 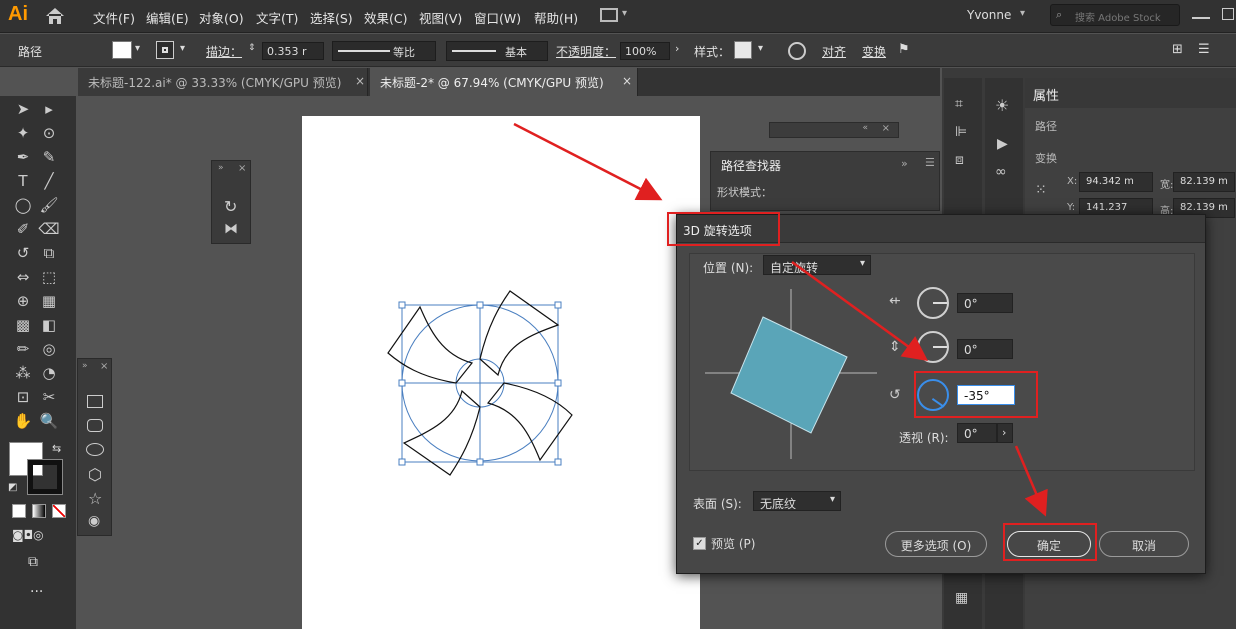 I want to click on home-icon, so click(x=55, y=16).